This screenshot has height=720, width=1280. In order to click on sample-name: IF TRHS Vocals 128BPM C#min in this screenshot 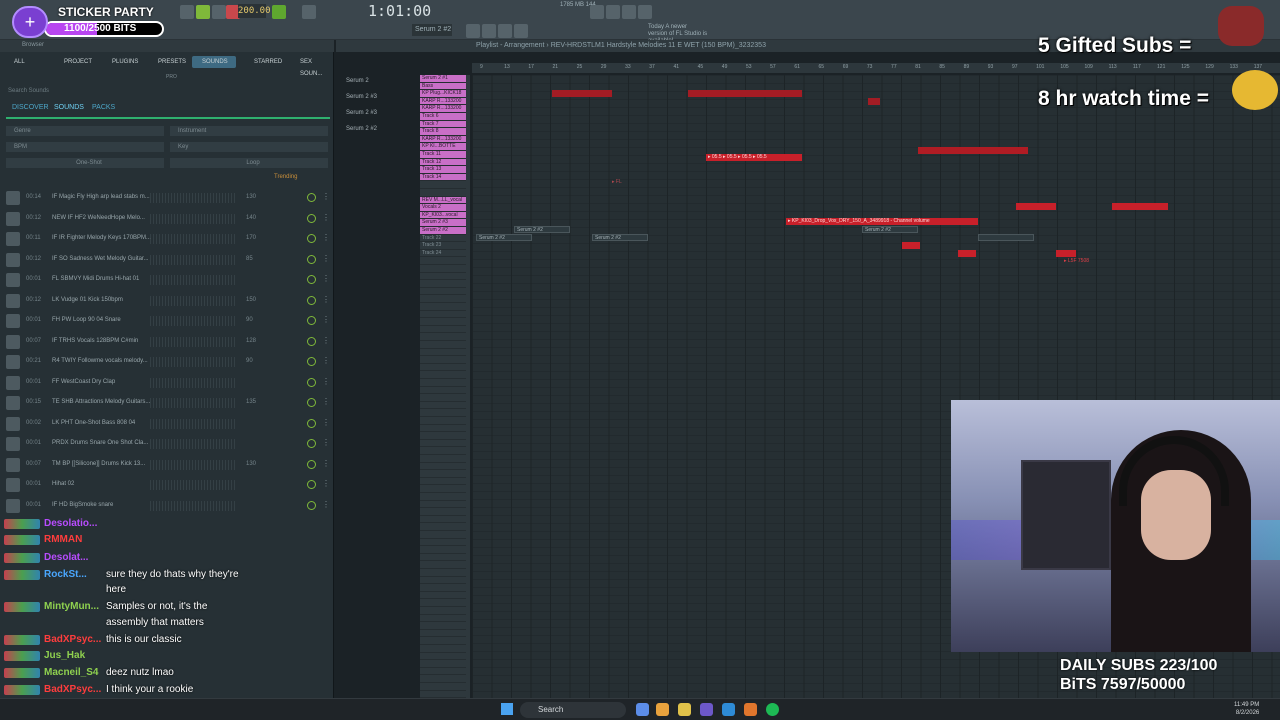, I will do `click(95, 341)`.